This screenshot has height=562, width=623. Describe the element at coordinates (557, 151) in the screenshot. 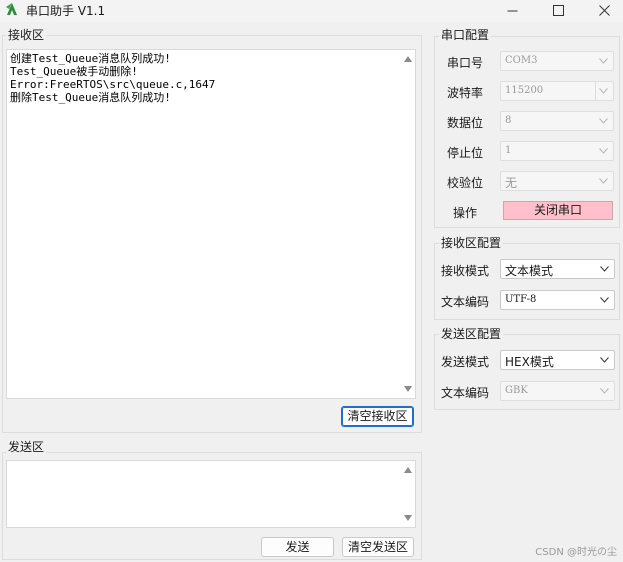

I see `stop-bits-select: 1` at that location.